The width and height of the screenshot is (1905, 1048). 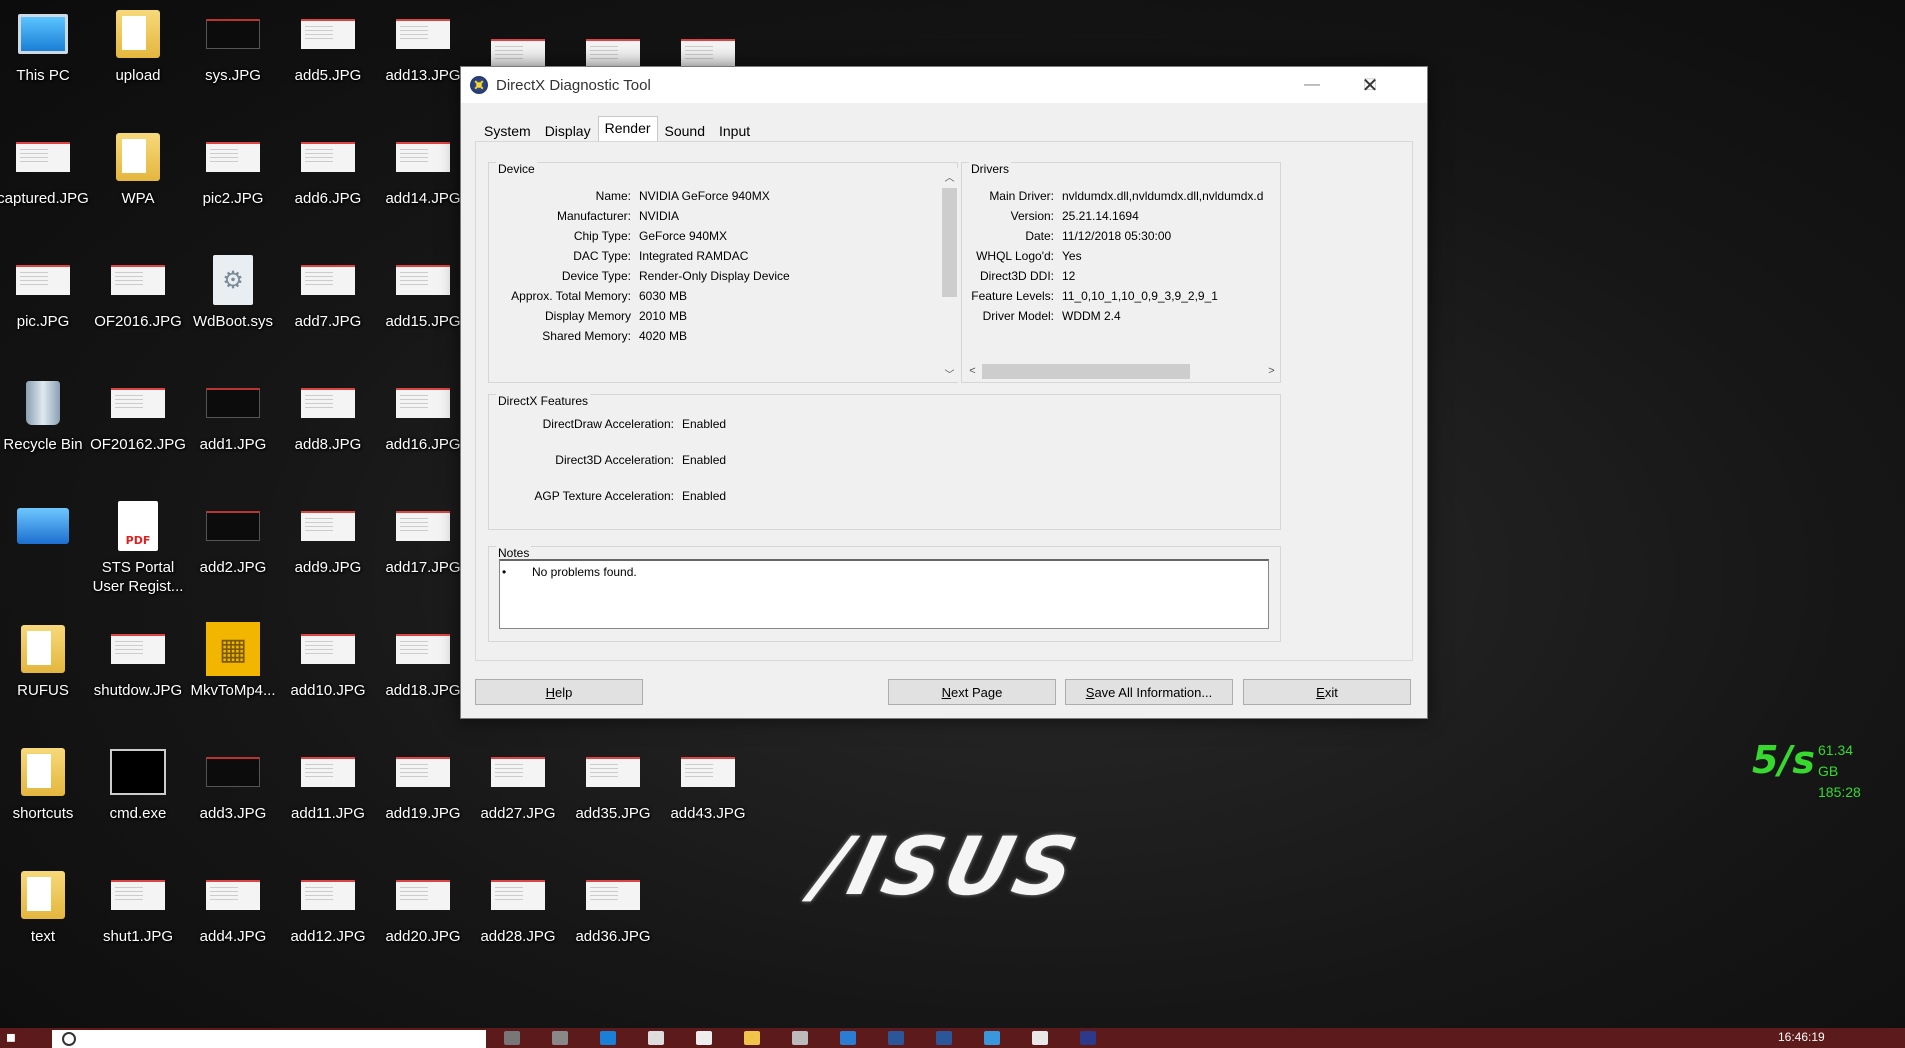 I want to click on desktop-icon: add6.JPG, so click(x=328, y=180).